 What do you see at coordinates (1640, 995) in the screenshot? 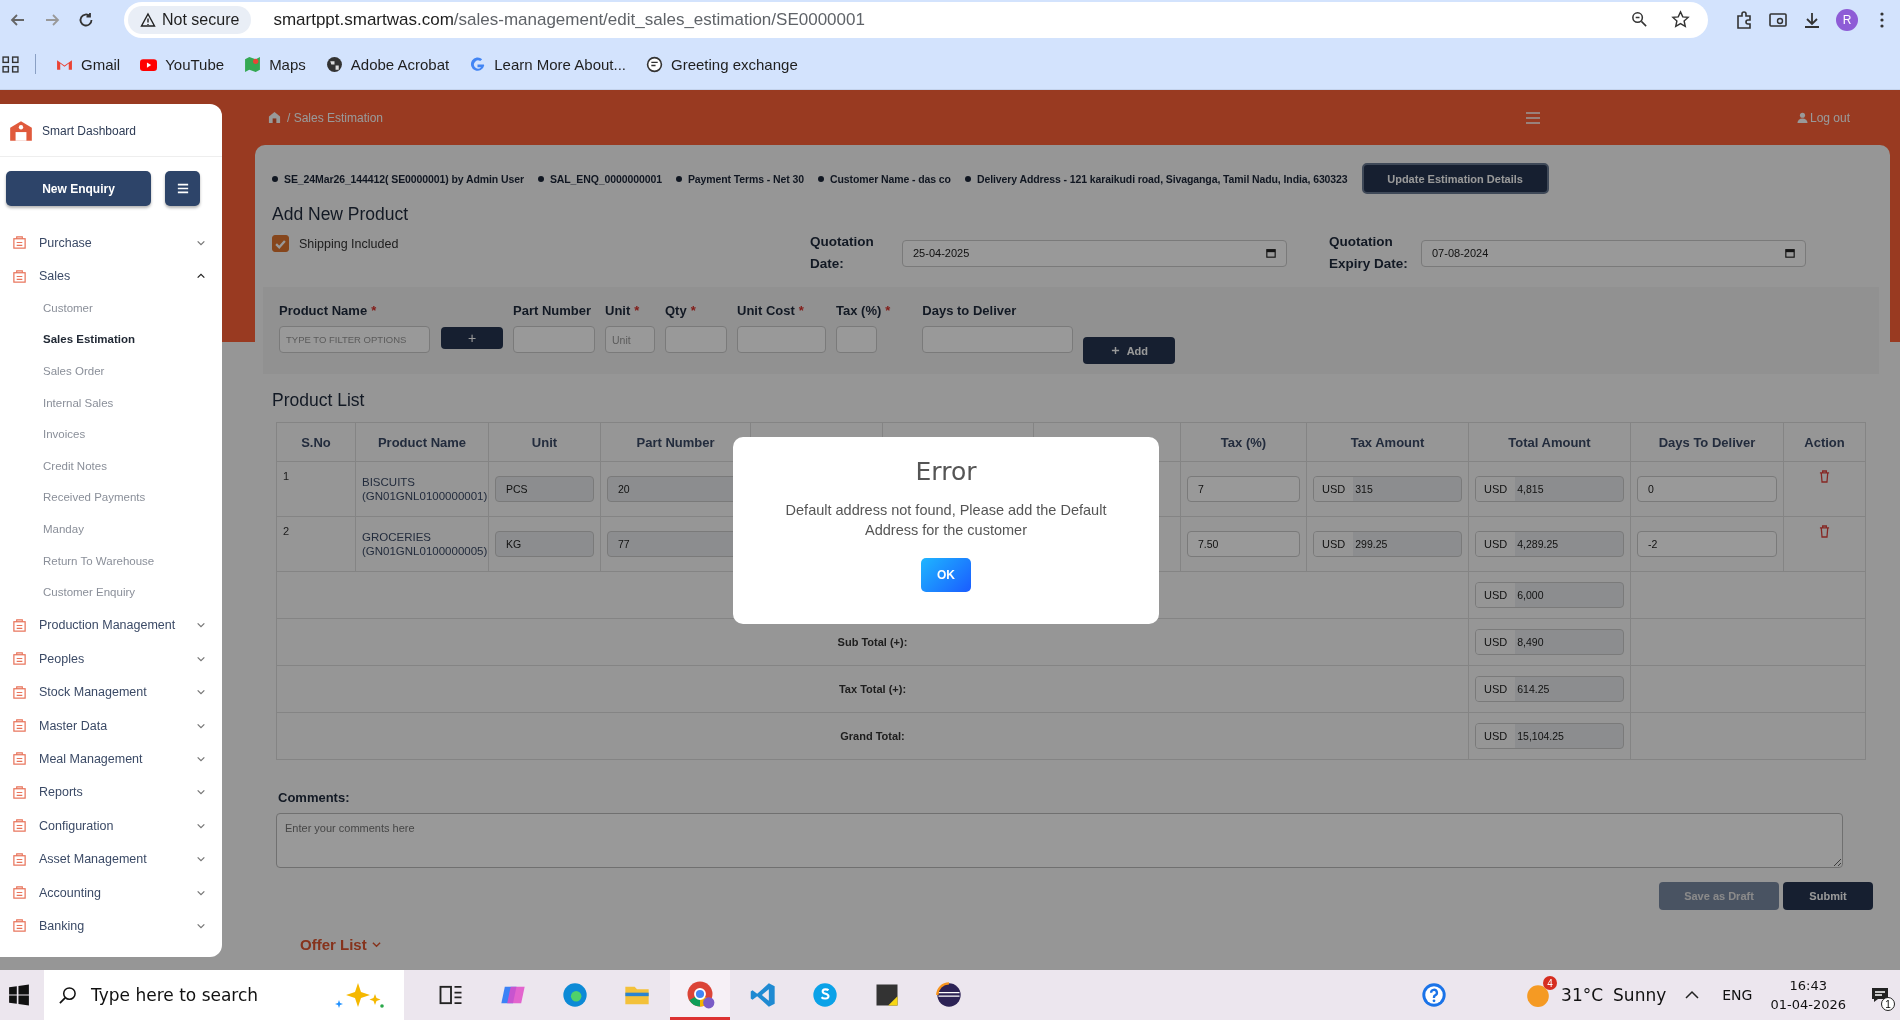
I see `weather-condition: Sunny` at bounding box center [1640, 995].